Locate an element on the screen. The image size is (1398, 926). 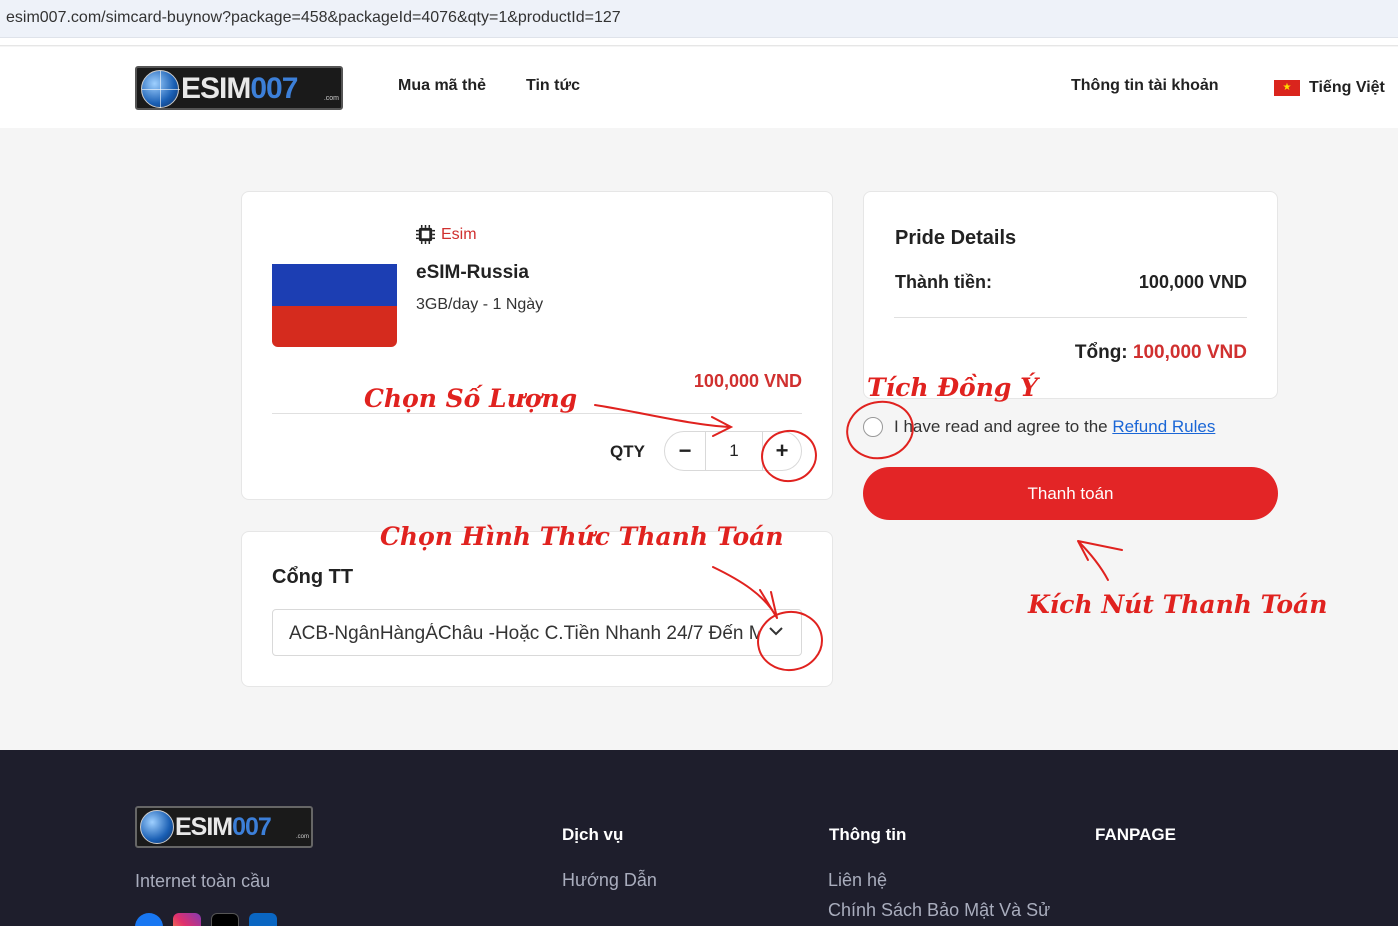
qty-input: 1 is located at coordinates (734, 451).